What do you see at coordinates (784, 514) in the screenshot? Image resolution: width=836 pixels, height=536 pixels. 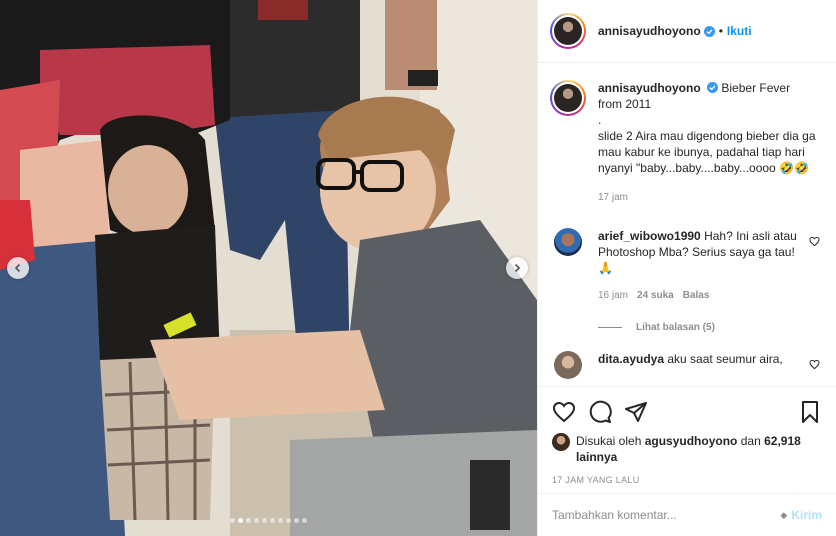 I see `emoji-icon: ◆` at bounding box center [784, 514].